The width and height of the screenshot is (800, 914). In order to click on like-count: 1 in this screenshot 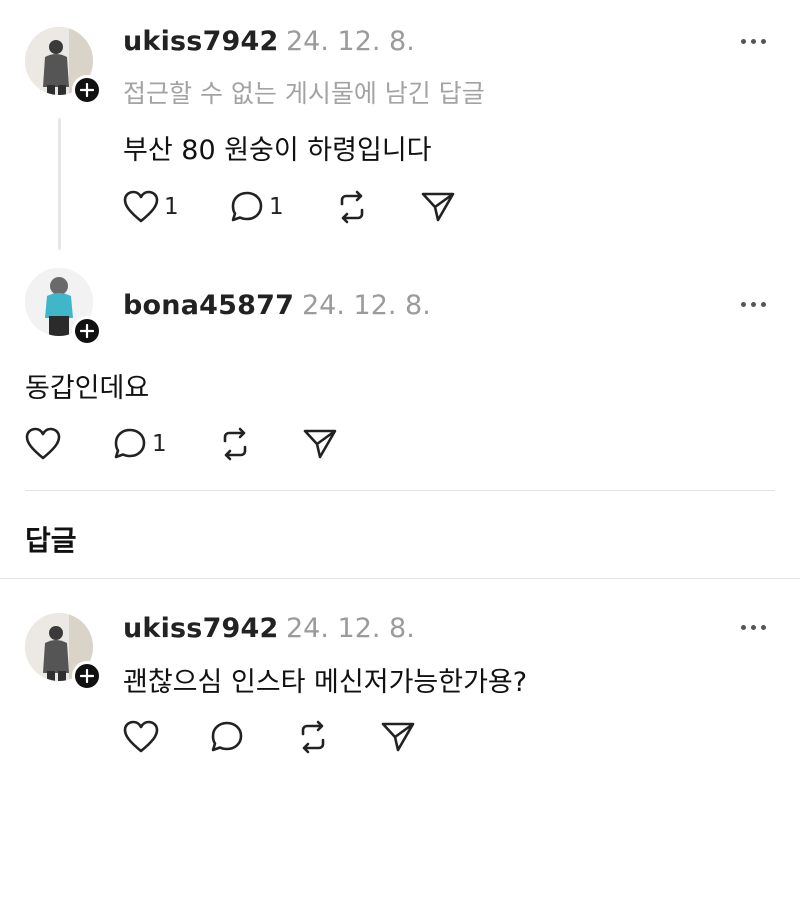, I will do `click(171, 207)`.